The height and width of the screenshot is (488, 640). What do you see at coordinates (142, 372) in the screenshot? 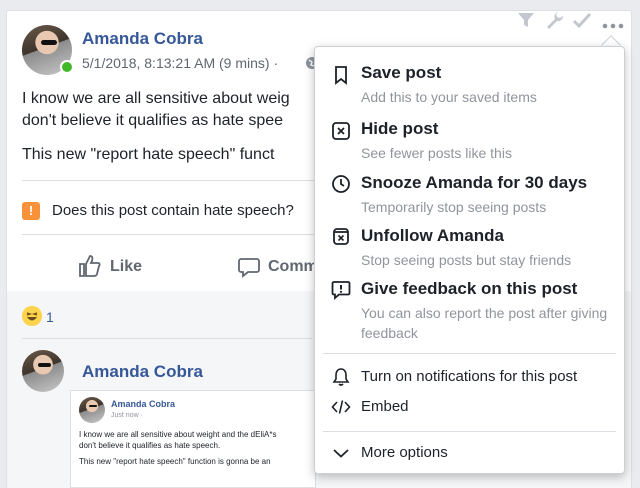
I see `comment-author-name: Amanda Cobra` at bounding box center [142, 372].